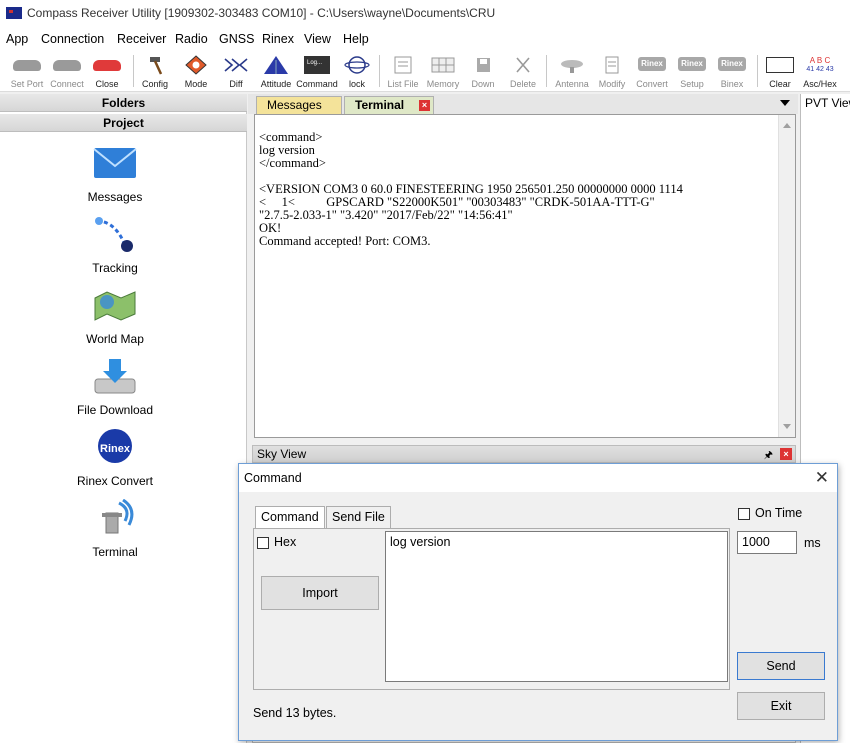 The height and width of the screenshot is (743, 850). Describe the element at coordinates (123, 103) in the screenshot. I see `folders-header: Folders` at that location.